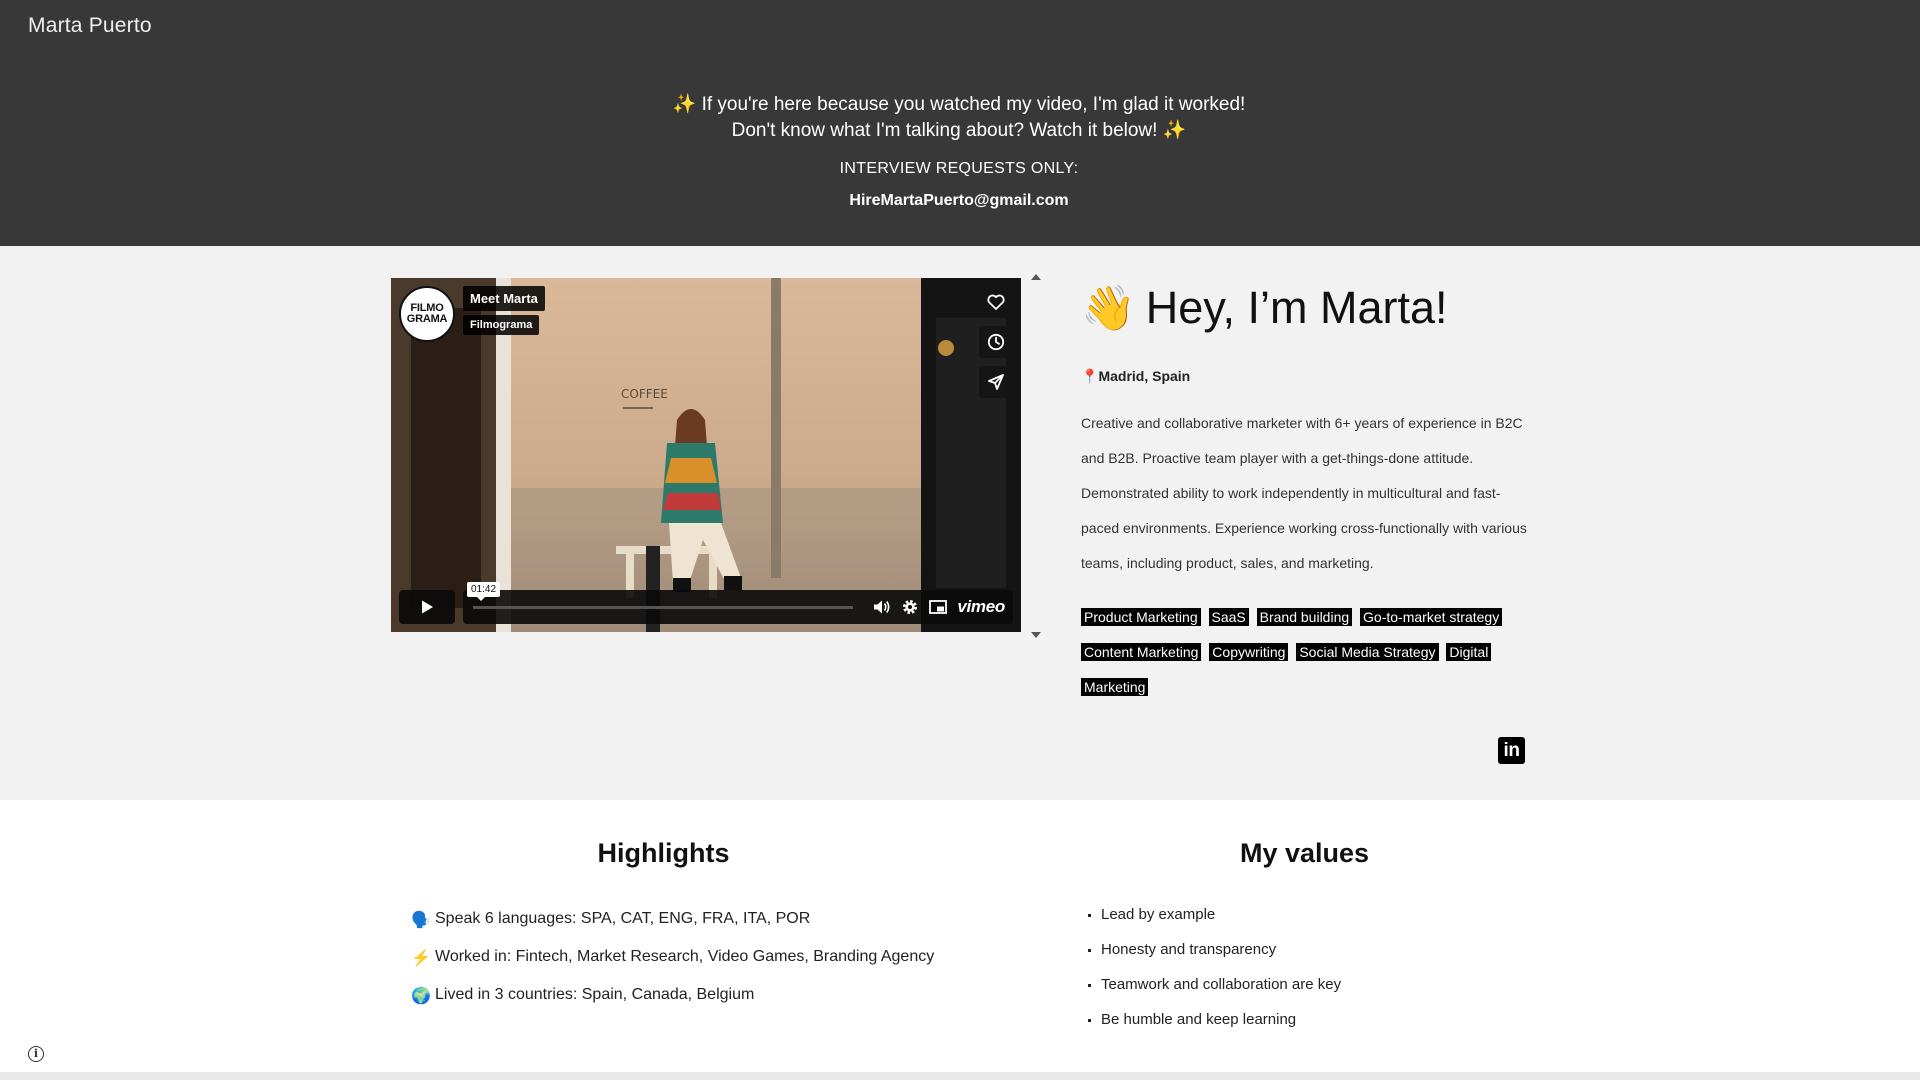  I want to click on list-item: Be humble and keep learning, so click(1221, 1028).